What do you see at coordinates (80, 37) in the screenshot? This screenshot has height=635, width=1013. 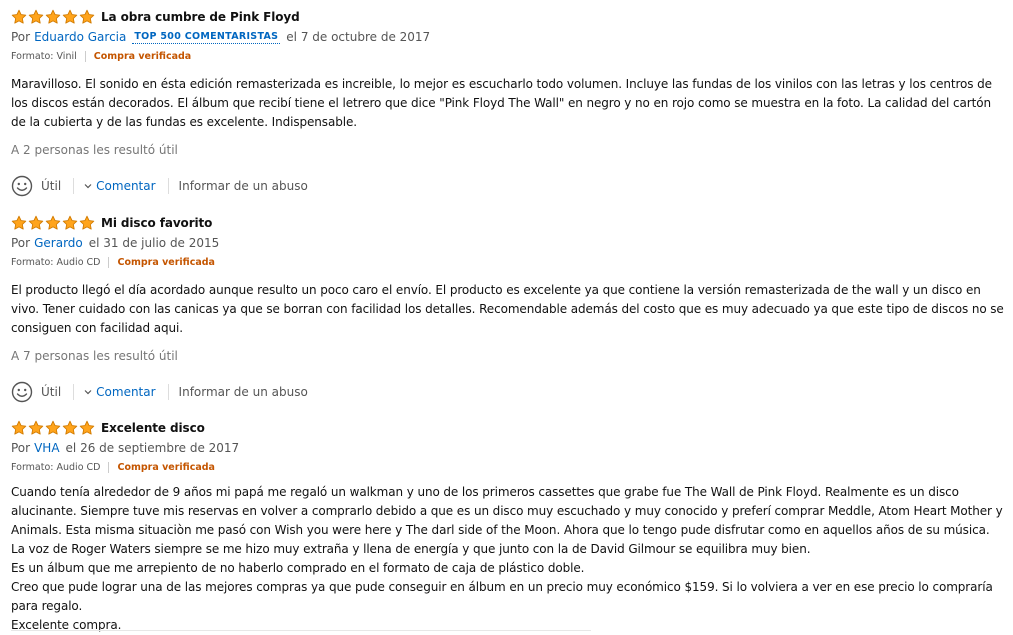 I see `author-link: Eduardo Garcia` at bounding box center [80, 37].